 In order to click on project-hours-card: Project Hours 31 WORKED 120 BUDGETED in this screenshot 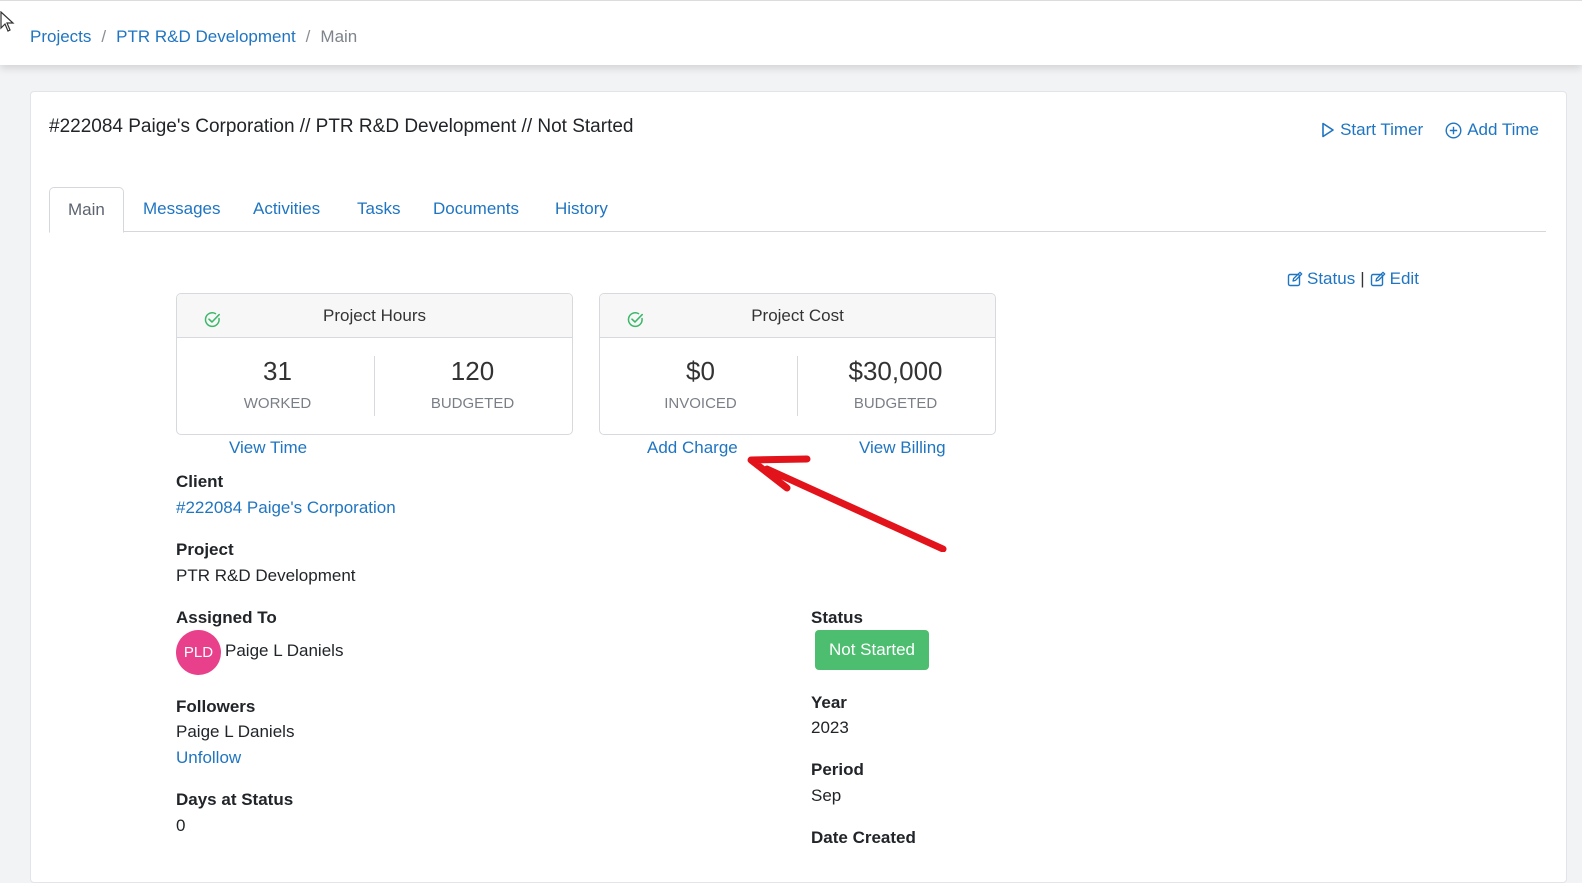, I will do `click(374, 364)`.